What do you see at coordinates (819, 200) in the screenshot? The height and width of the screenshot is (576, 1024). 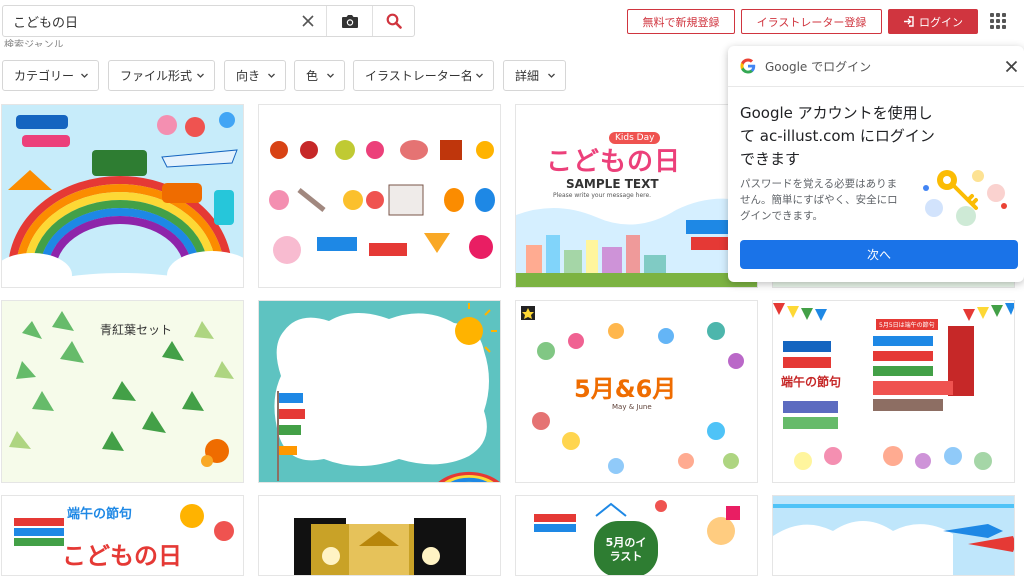 I see `popup-description: パスワードを覚える必要はありません。簡単にすばやく、安全にログインできます。` at bounding box center [819, 200].